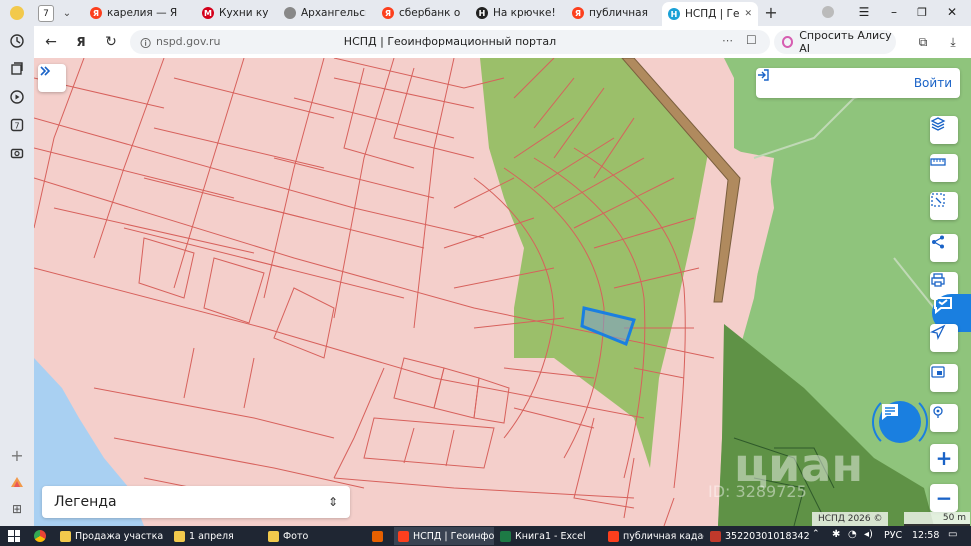 The image size is (971, 546). Describe the element at coordinates (816, 534) in the screenshot. I see `tray-chevron-icon: ⌃` at that location.